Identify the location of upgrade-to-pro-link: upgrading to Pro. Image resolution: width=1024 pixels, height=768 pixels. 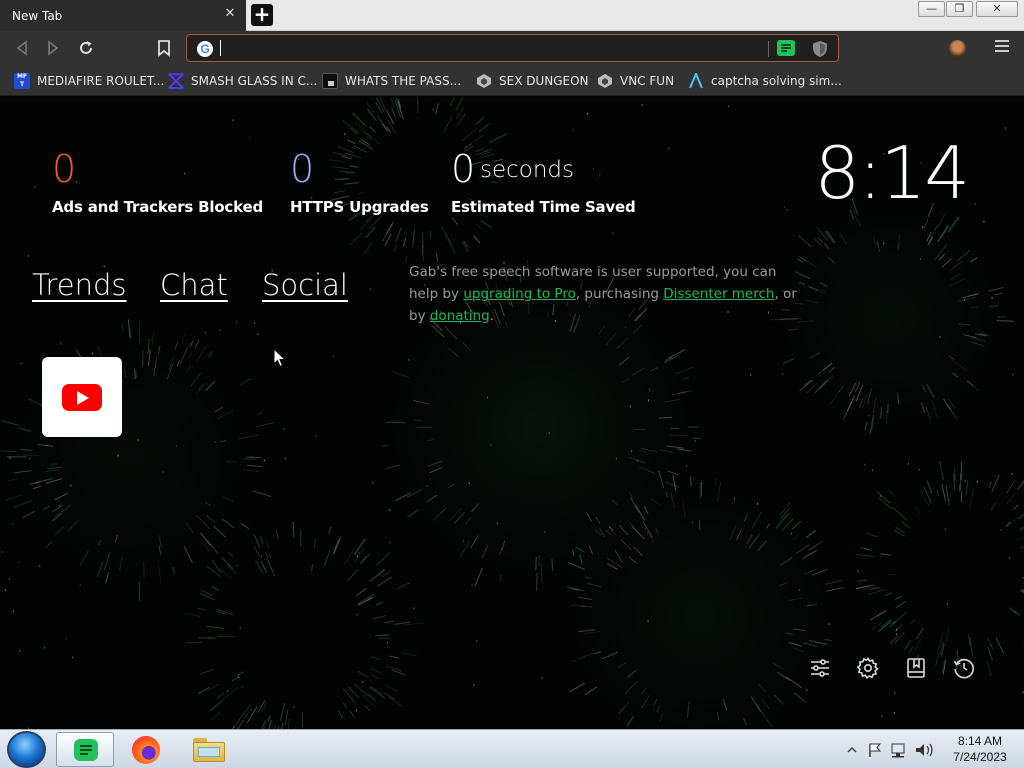
(519, 294).